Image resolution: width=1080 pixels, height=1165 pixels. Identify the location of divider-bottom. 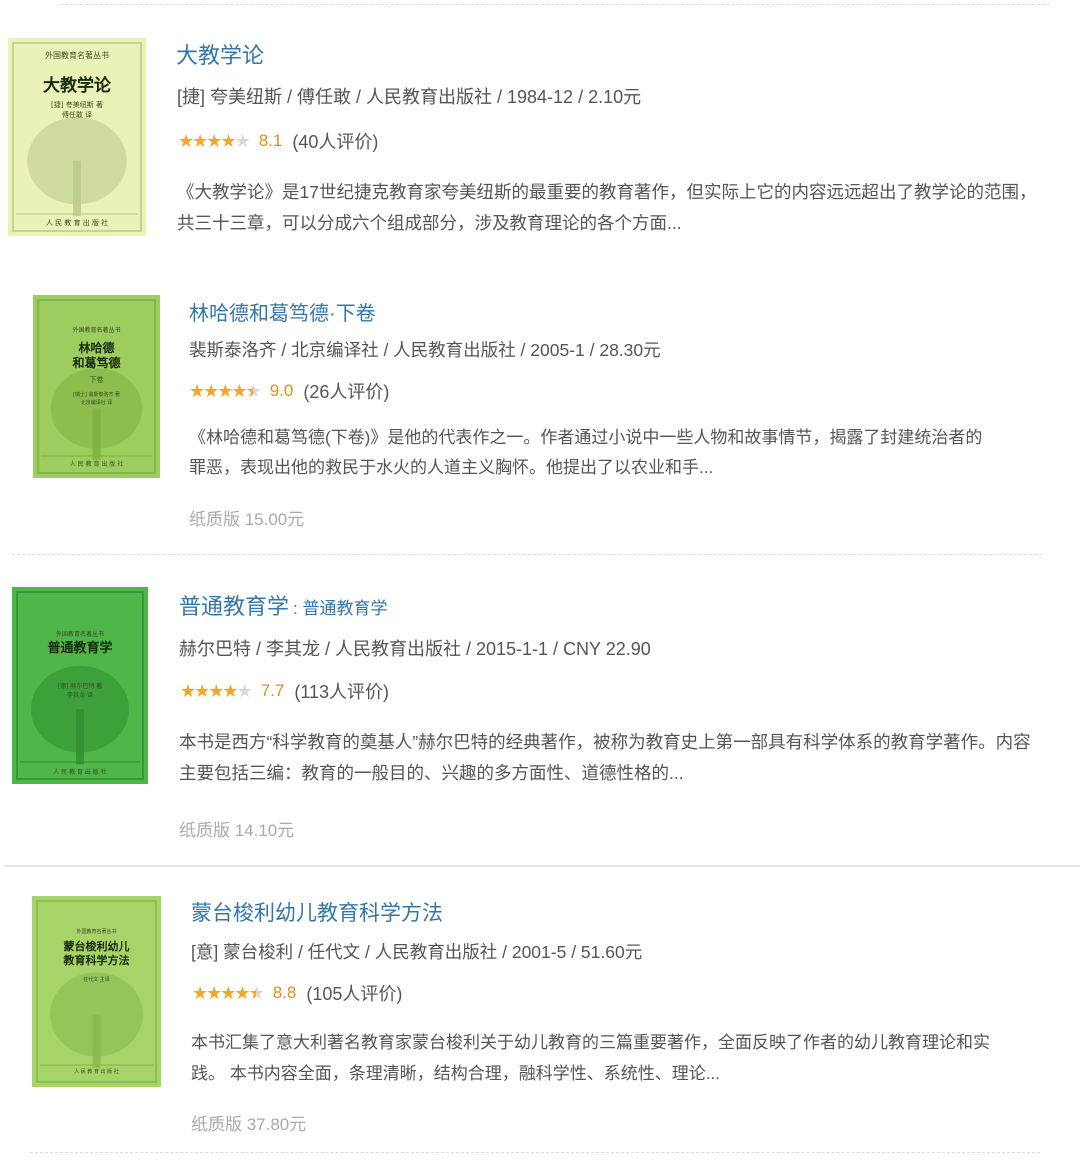
(535, 1152).